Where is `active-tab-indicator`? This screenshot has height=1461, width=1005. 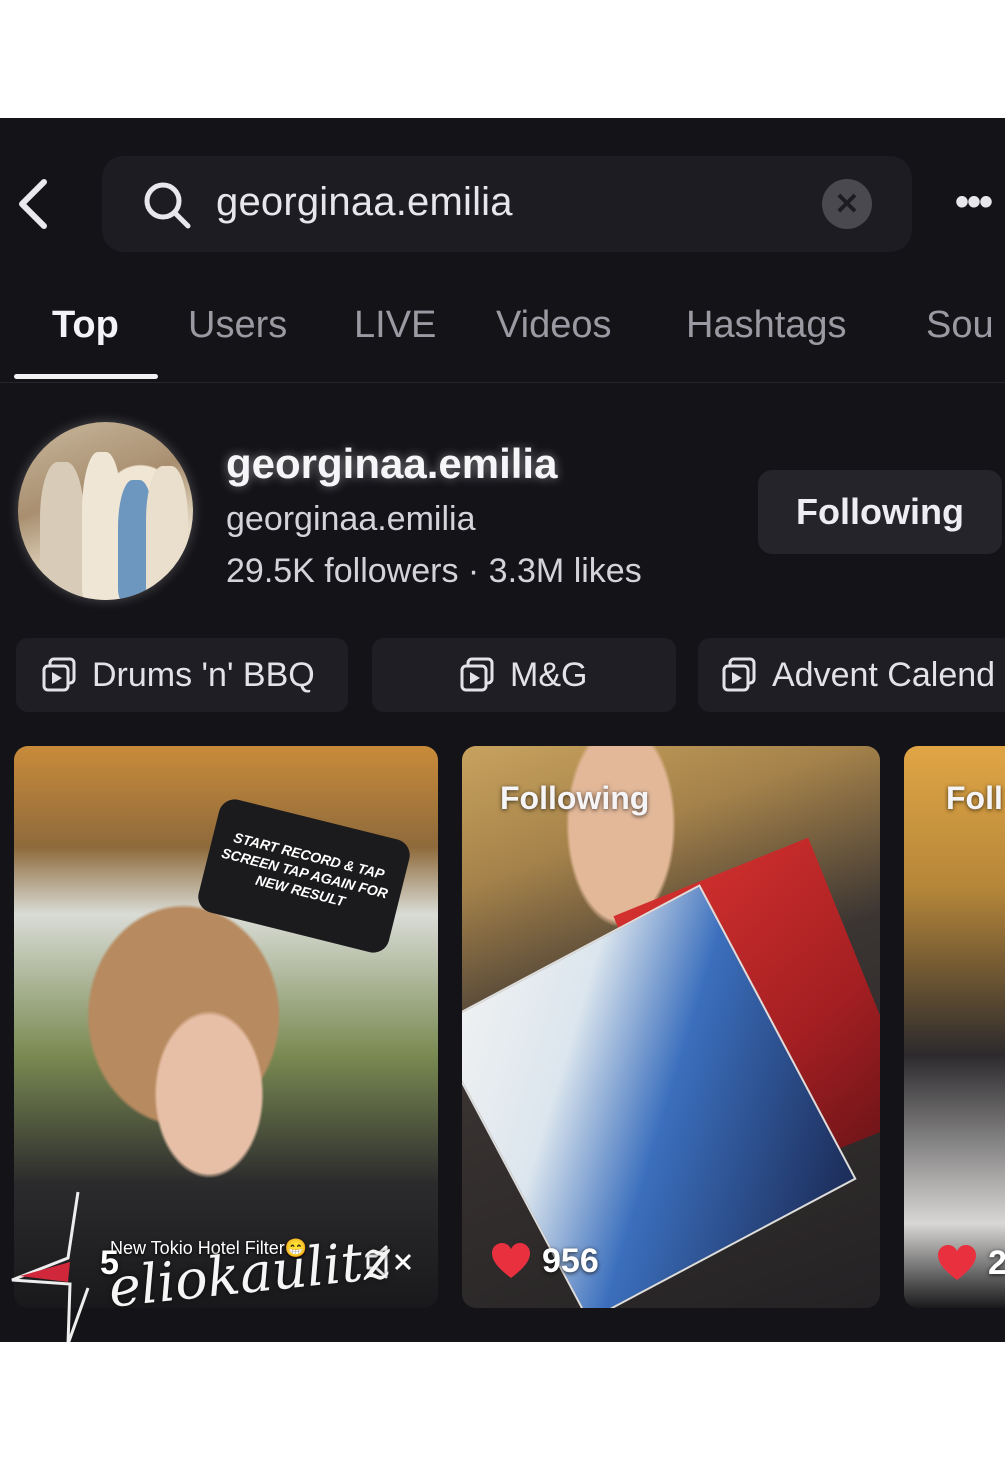 active-tab-indicator is located at coordinates (86, 376).